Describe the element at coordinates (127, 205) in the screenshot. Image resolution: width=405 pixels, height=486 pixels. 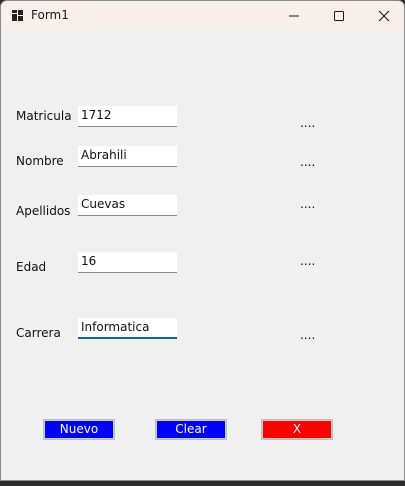
I see `apellidos-input: Cuevas` at that location.